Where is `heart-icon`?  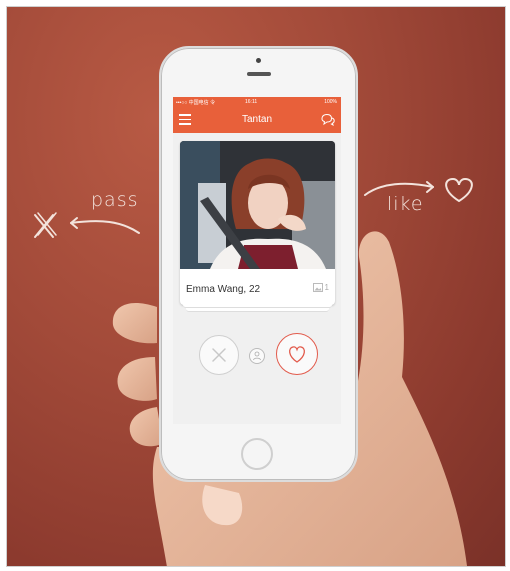
heart-icon is located at coordinates (297, 354).